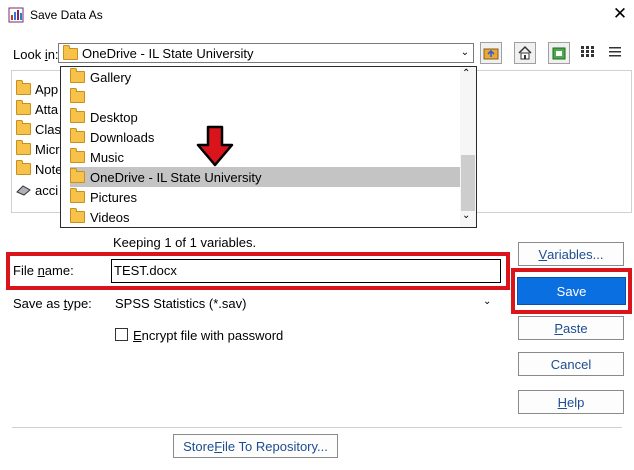 Image resolution: width=634 pixels, height=470 pixels. What do you see at coordinates (266, 197) in the screenshot?
I see `dropdown-item: Pictures` at bounding box center [266, 197].